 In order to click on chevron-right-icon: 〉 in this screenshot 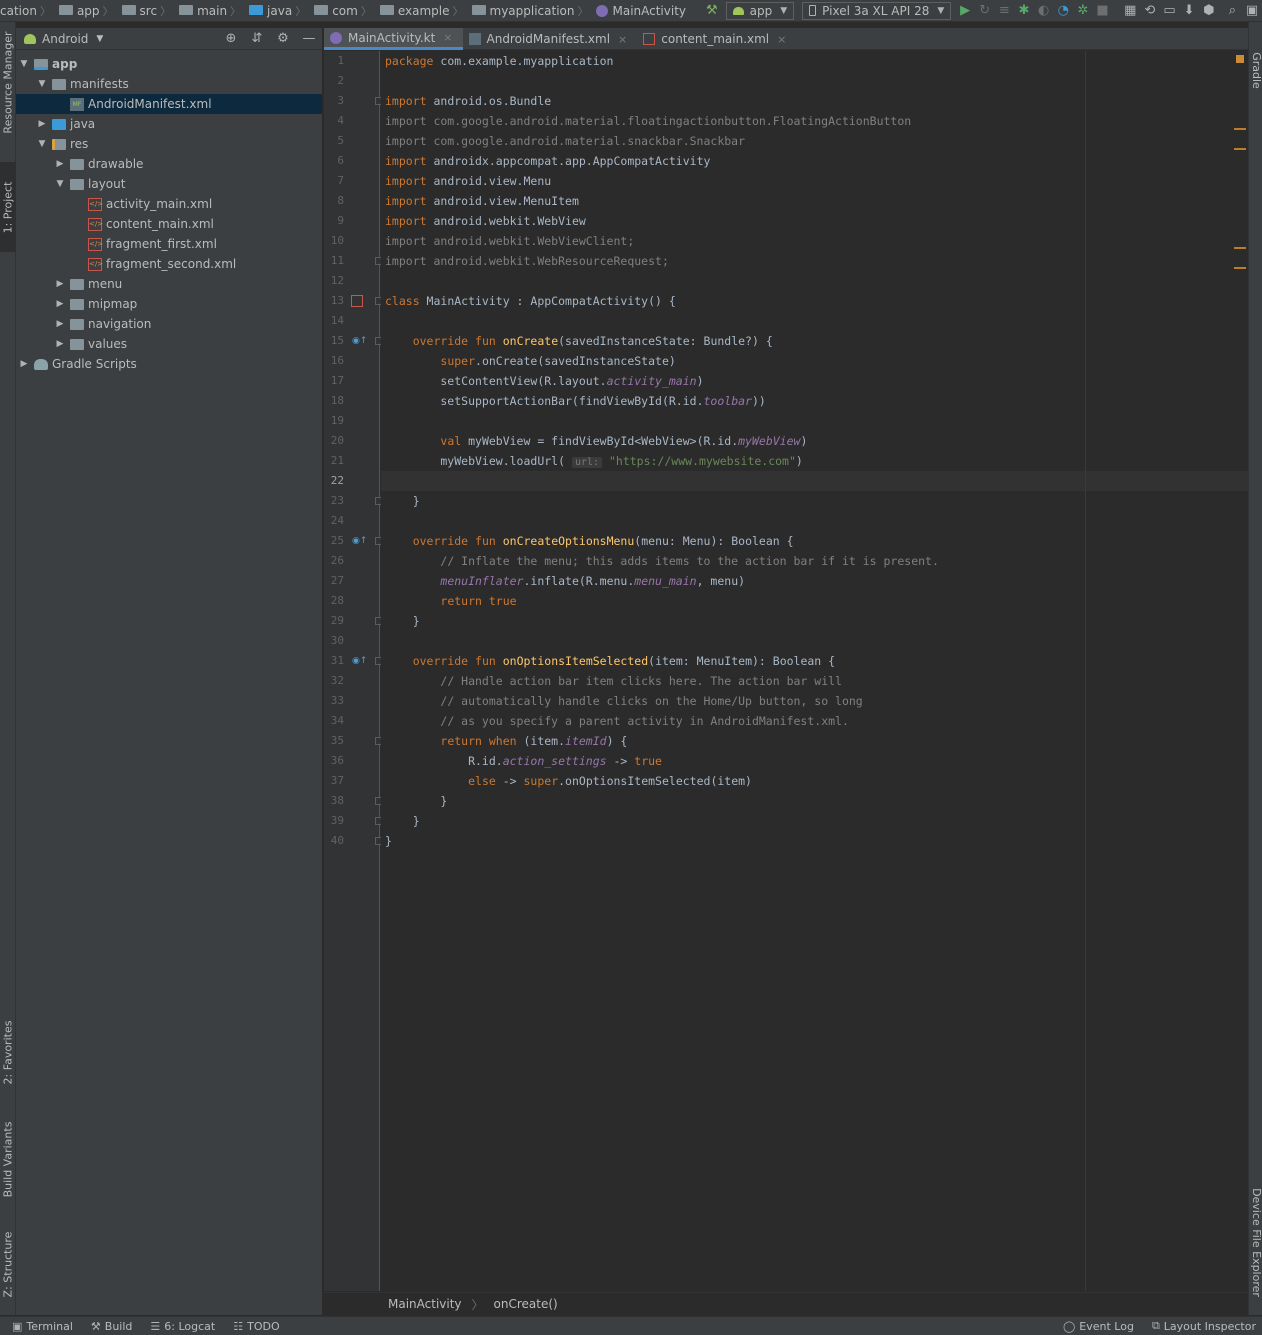, I will do `click(45, 11)`.